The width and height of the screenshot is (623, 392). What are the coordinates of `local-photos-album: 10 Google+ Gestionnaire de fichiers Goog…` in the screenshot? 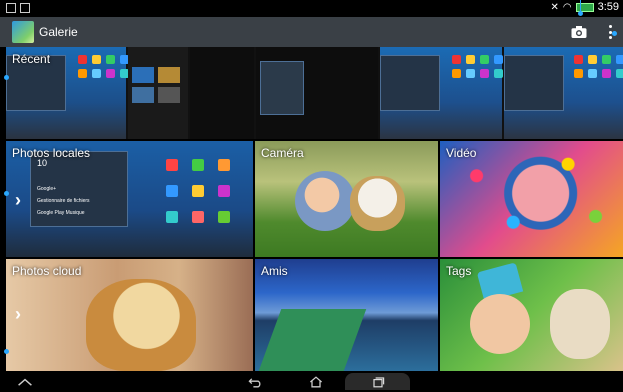 It's located at (129, 199).